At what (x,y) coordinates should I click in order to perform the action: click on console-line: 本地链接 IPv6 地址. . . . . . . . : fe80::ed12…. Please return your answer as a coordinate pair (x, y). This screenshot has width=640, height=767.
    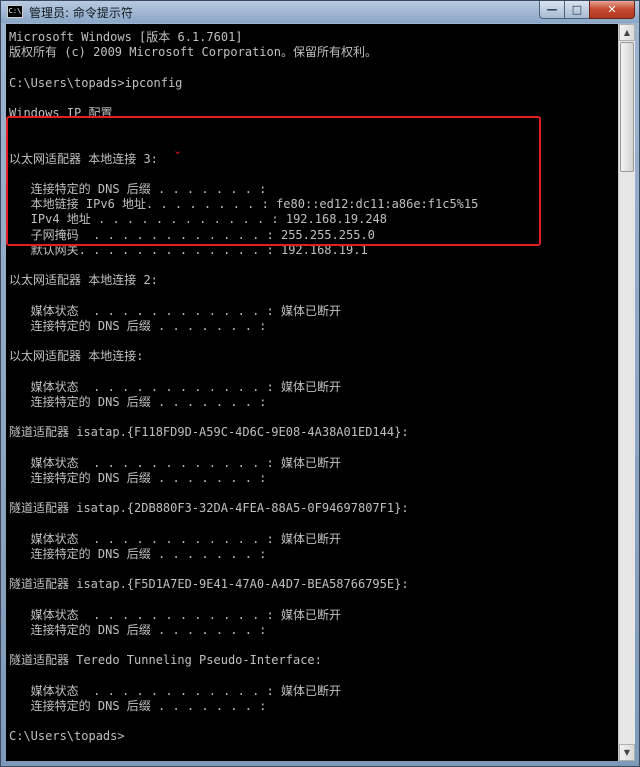
    Looking at the image, I should click on (244, 204).